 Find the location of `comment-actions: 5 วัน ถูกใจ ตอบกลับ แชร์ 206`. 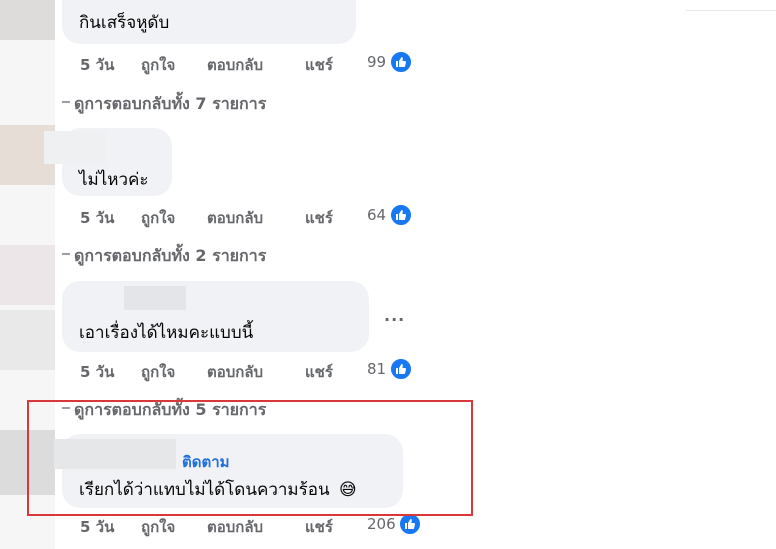

comment-actions: 5 วัน ถูกใจ ตอบกลับ แชร์ 206 is located at coordinates (250, 526).